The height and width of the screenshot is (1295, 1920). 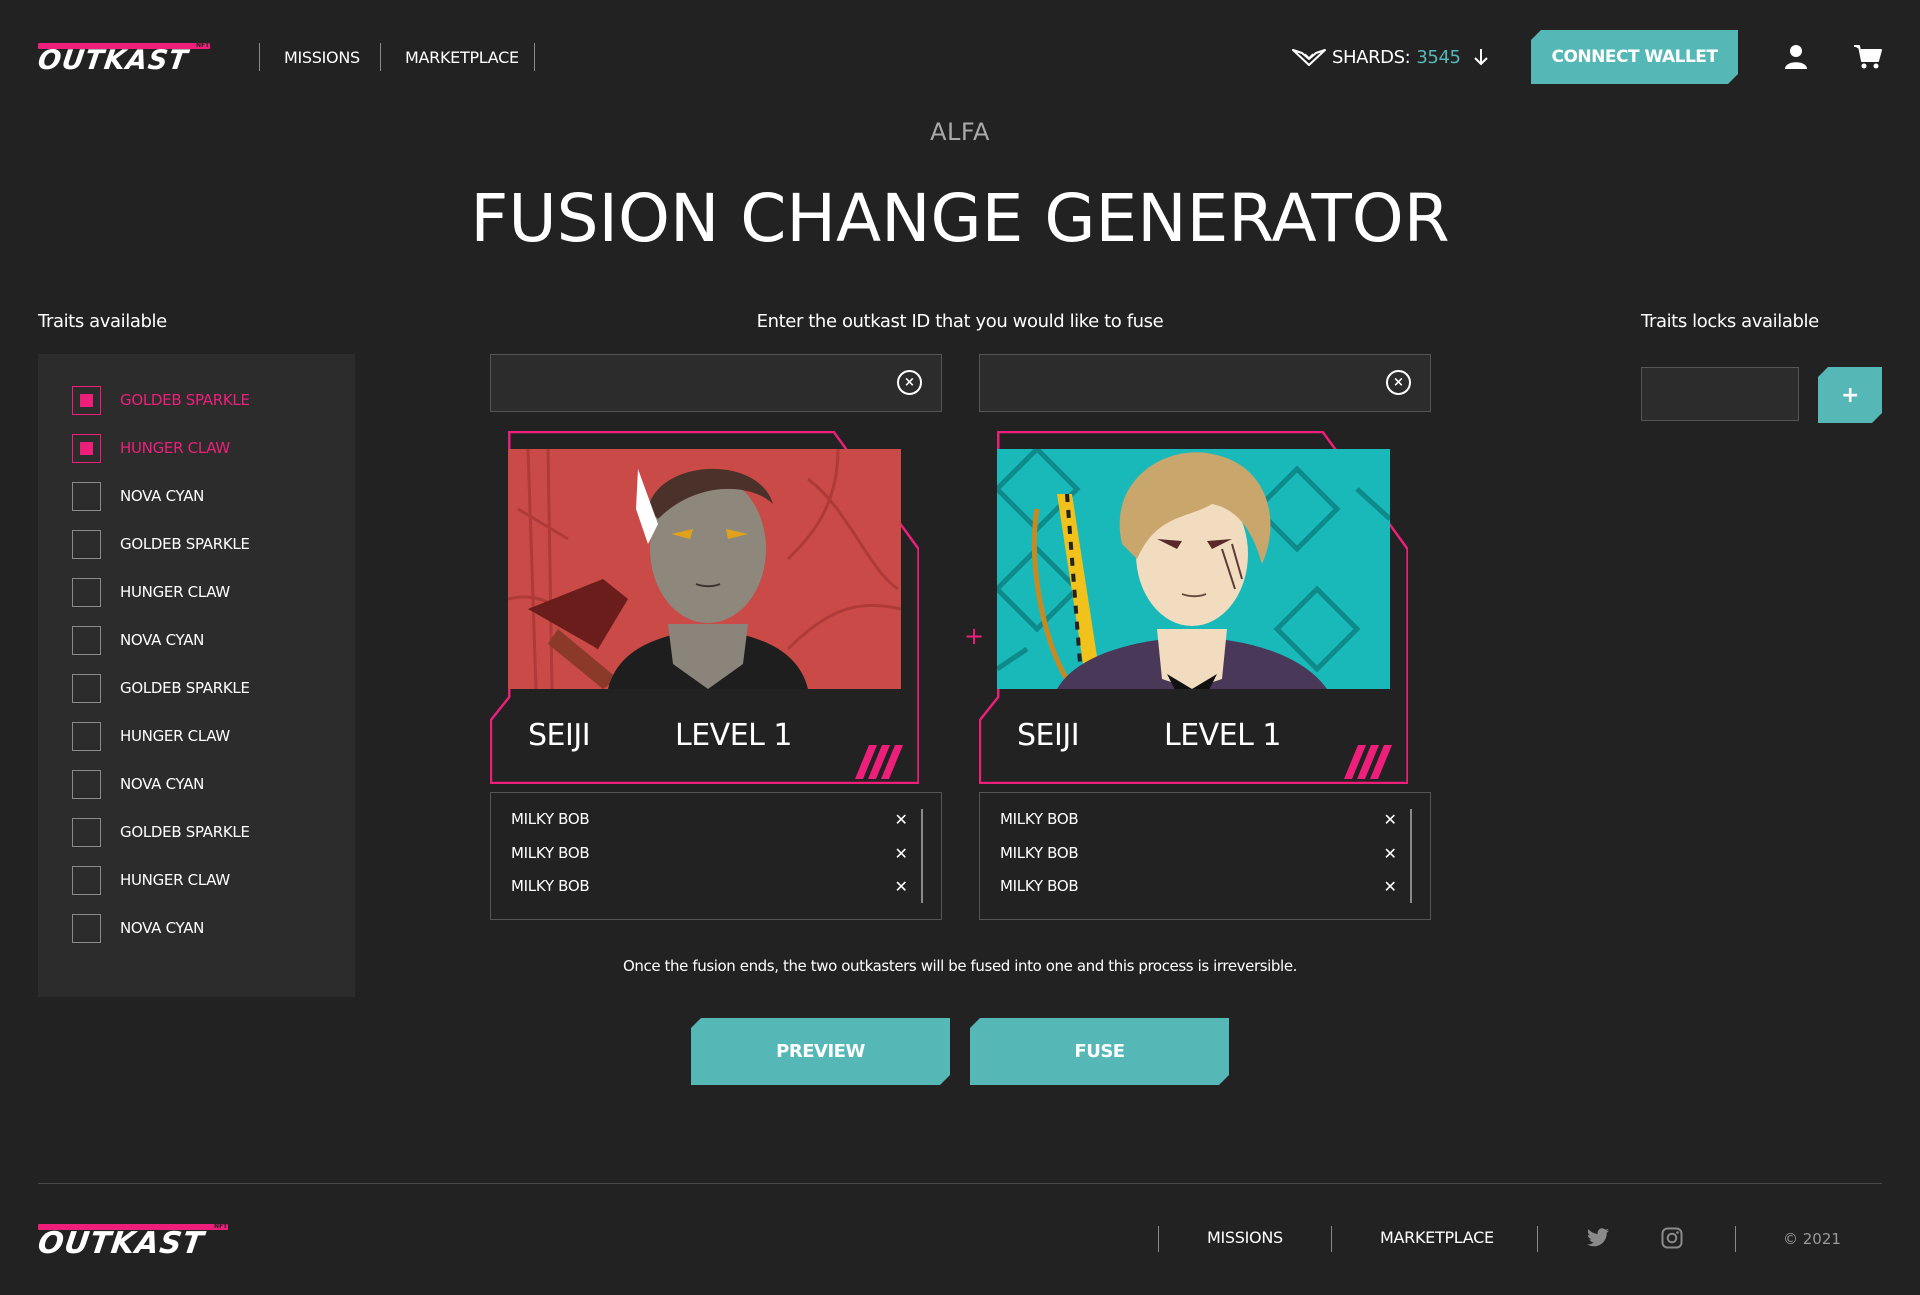 What do you see at coordinates (716, 383) in the screenshot?
I see `outkast-id-input-left` at bounding box center [716, 383].